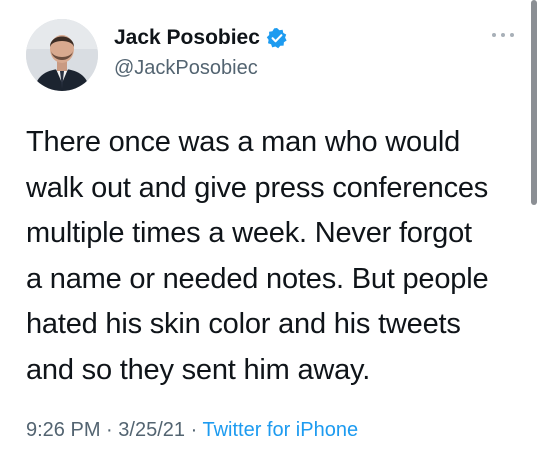 The height and width of the screenshot is (462, 540). Describe the element at coordinates (534, 102) in the screenshot. I see `scrollbar` at that location.